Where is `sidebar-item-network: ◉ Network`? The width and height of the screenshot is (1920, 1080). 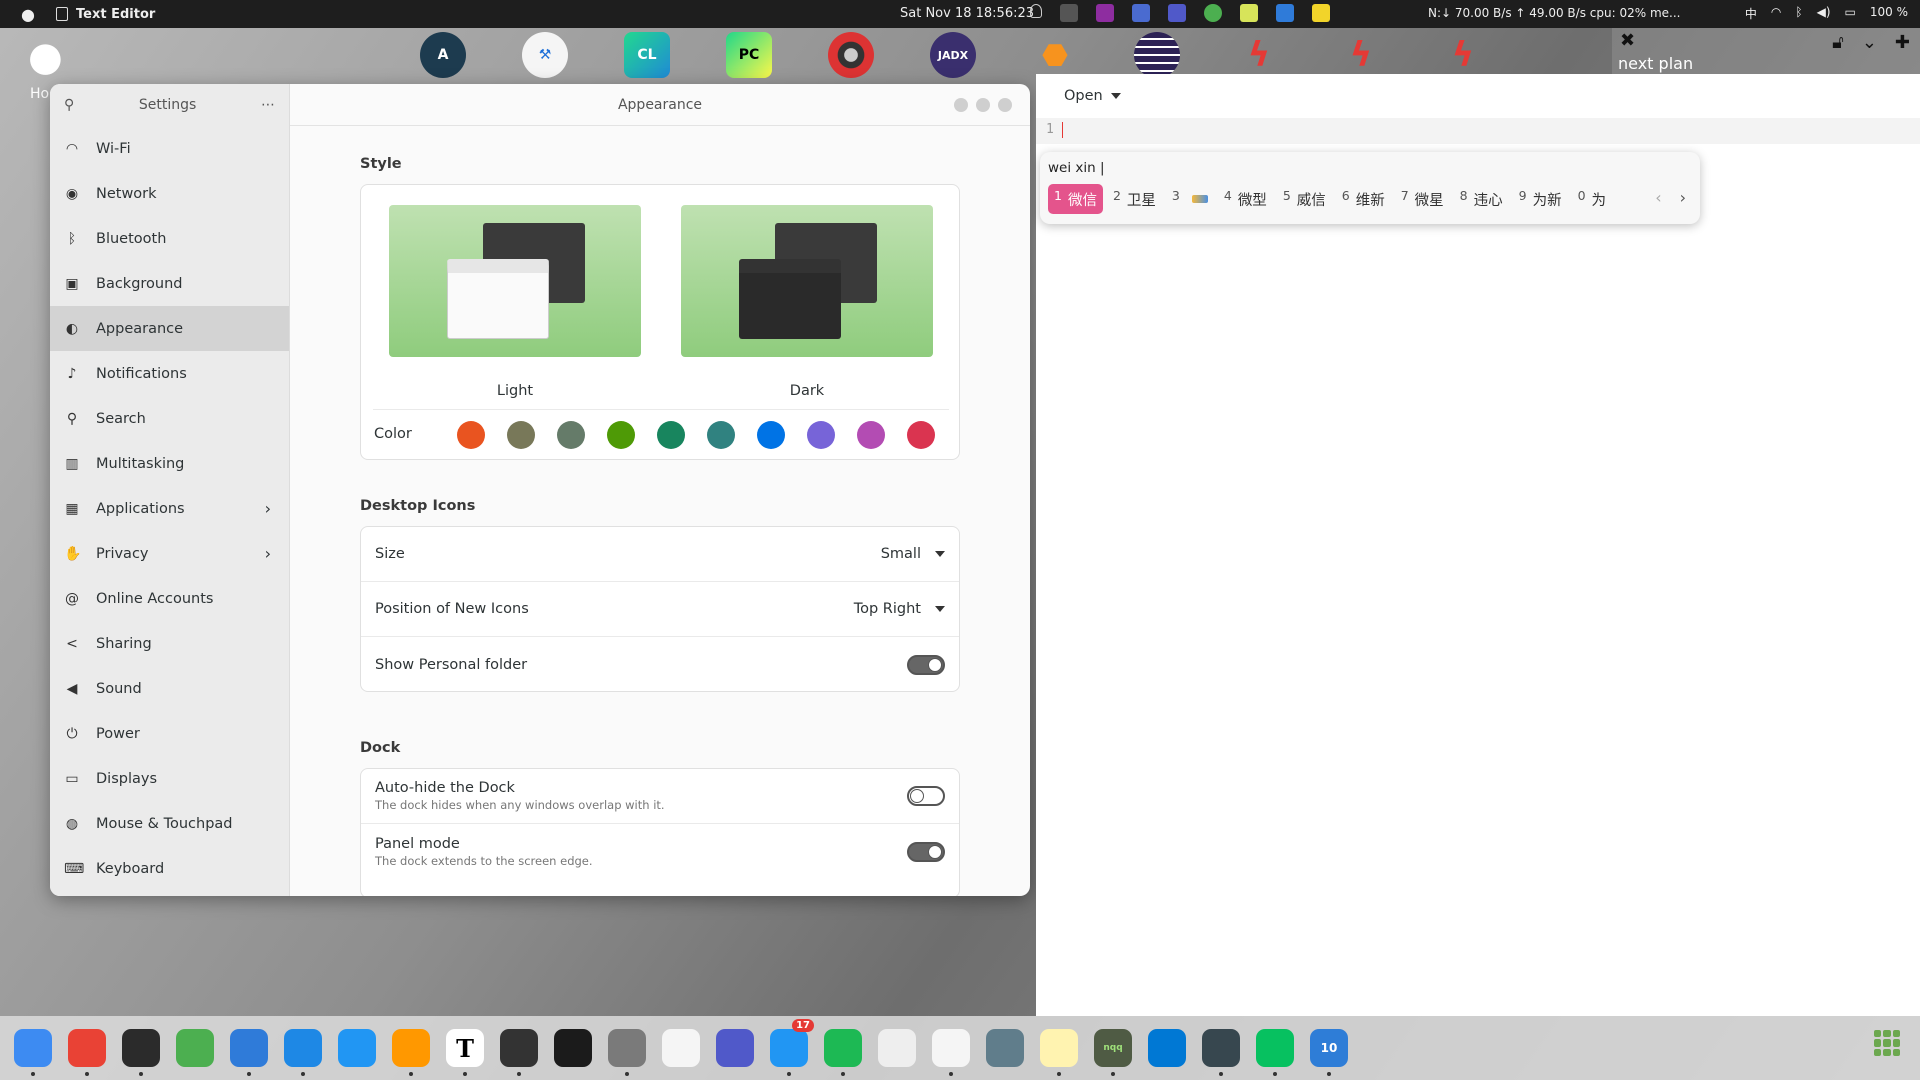 sidebar-item-network: ◉ Network is located at coordinates (169, 193).